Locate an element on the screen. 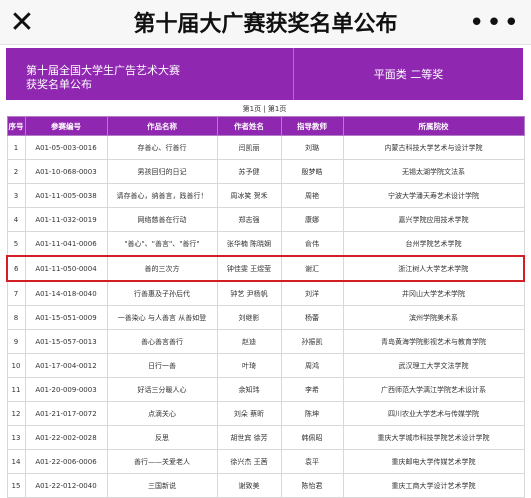 This screenshot has height=498, width=531. cell-author: 徐兴杰 王茜 is located at coordinates (249, 461).